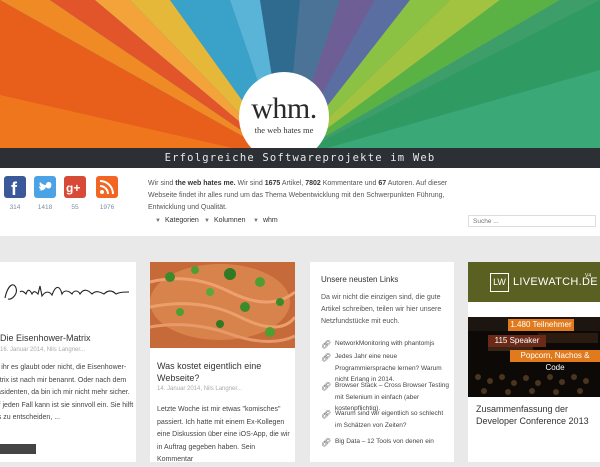 Image resolution: width=600 pixels, height=467 pixels. I want to click on link-item: 🔗︎ Big Data – 12 Tools von denen ein, so click(386, 442).